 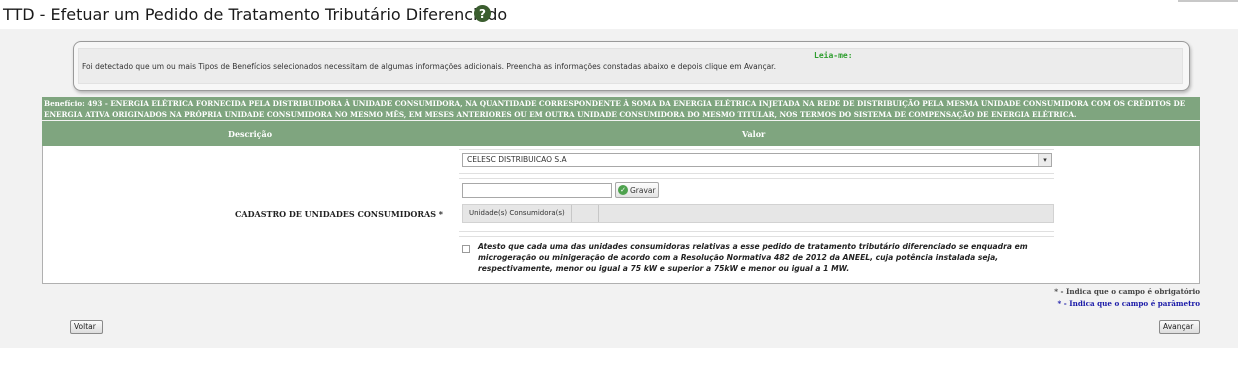 I want to click on save-button: ✓ Gravar, so click(x=637, y=190).